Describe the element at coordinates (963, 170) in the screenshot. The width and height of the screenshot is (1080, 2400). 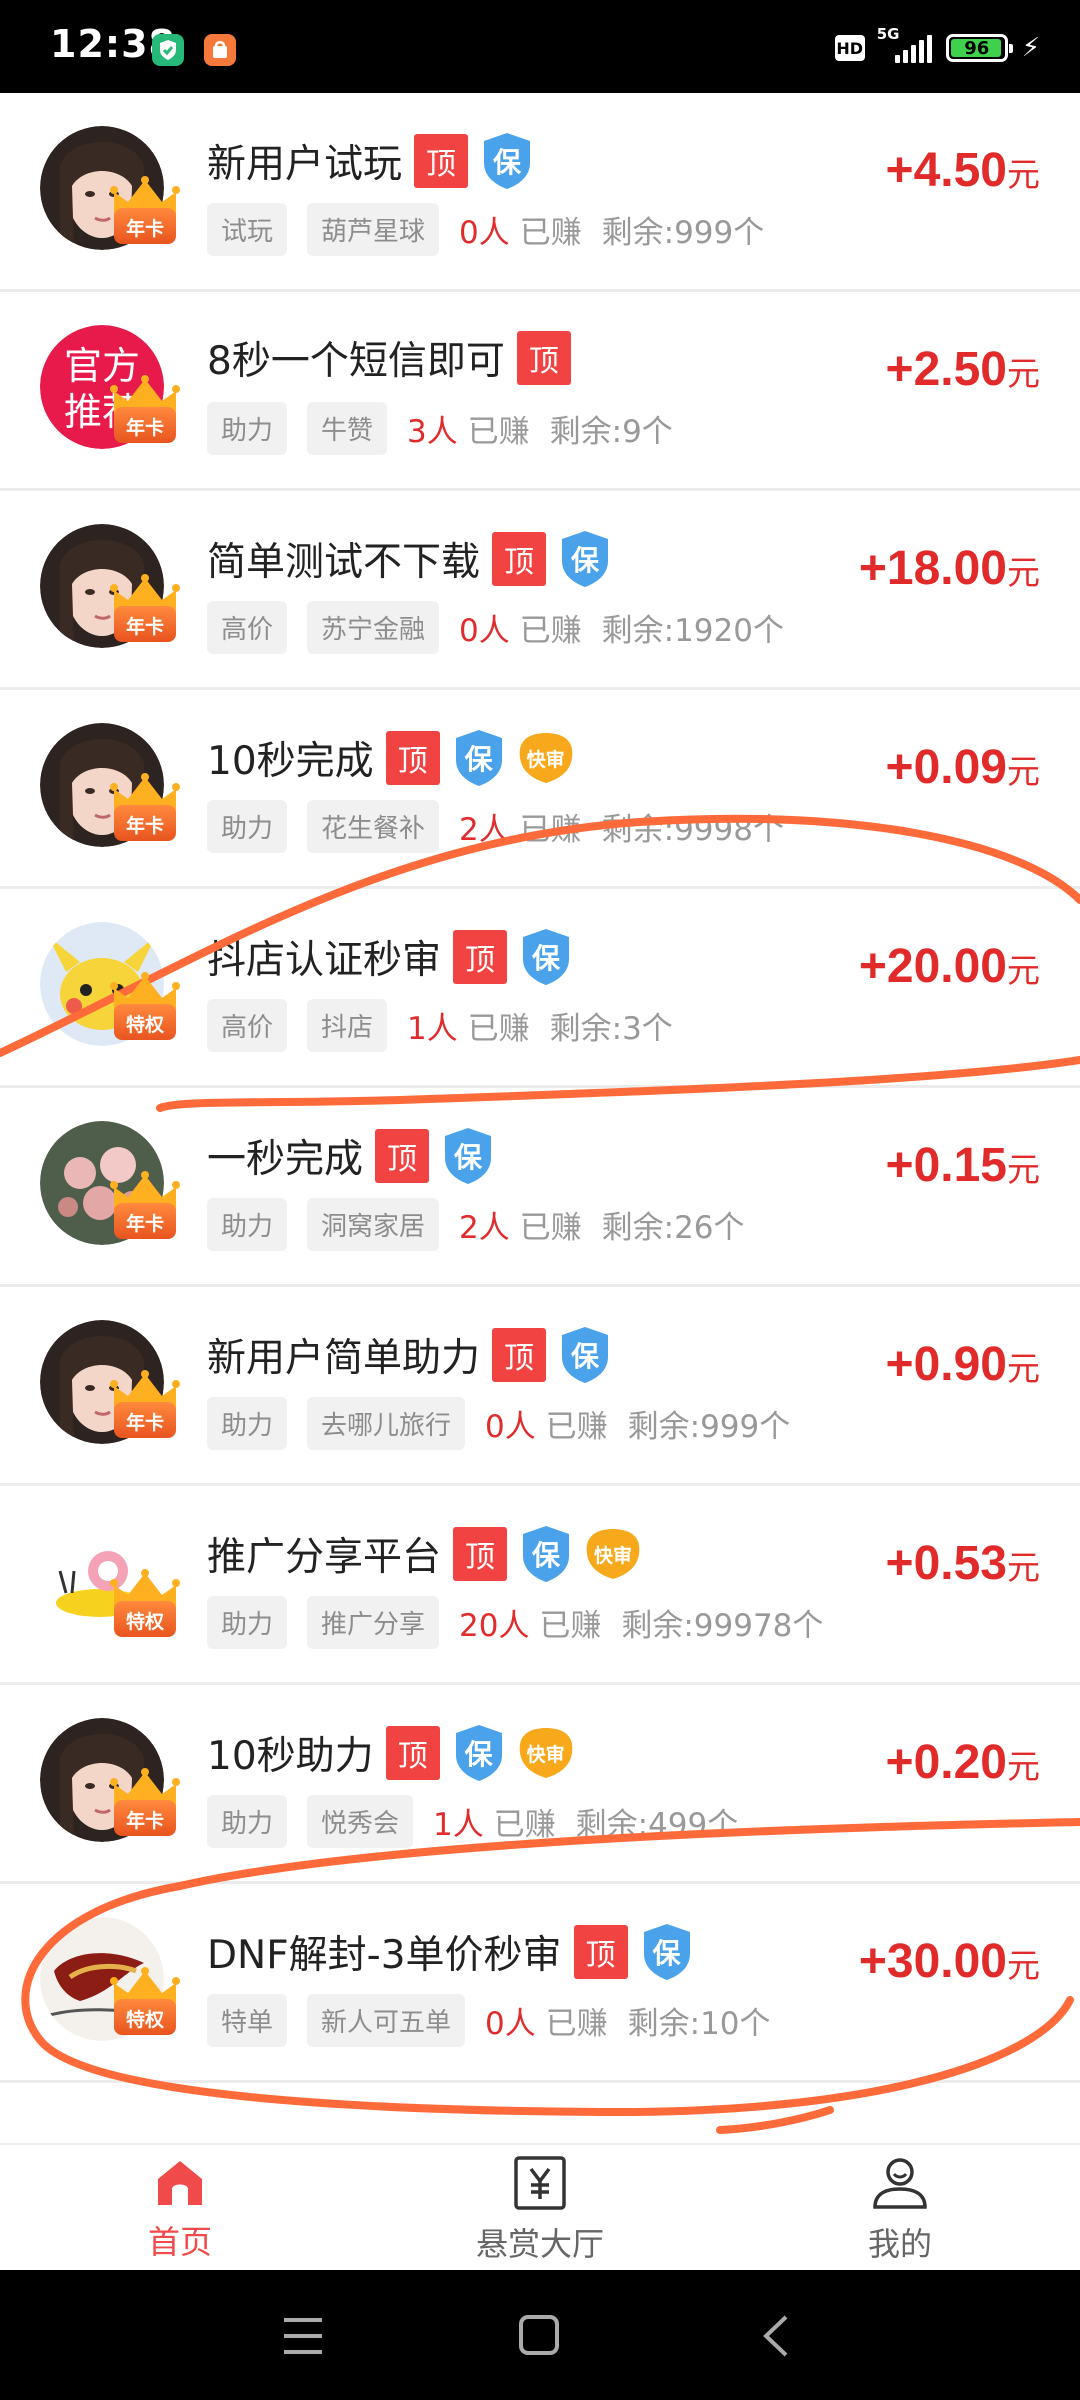
I see `task-reward: +4.50元` at that location.